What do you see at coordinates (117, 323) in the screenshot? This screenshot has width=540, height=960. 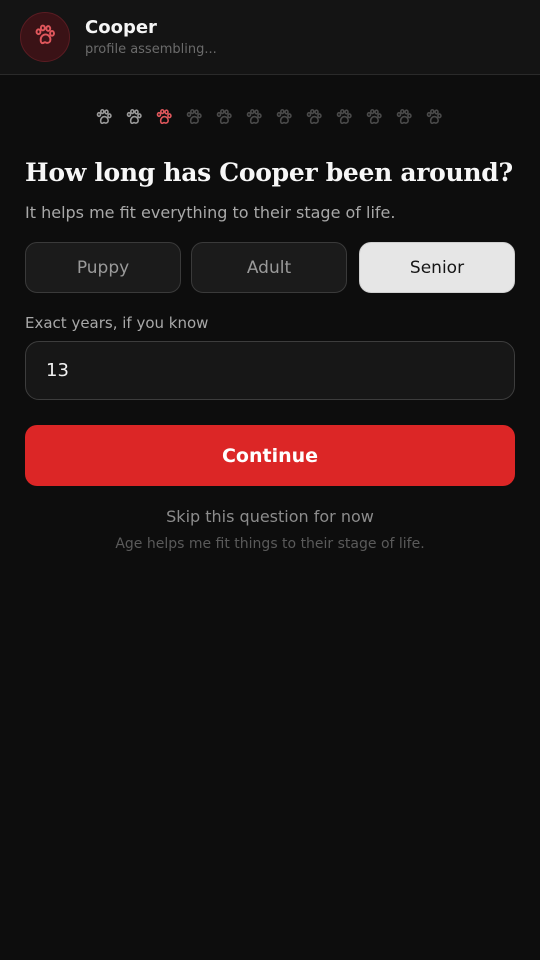 I see `years-field-label: Exact years, if you know` at bounding box center [117, 323].